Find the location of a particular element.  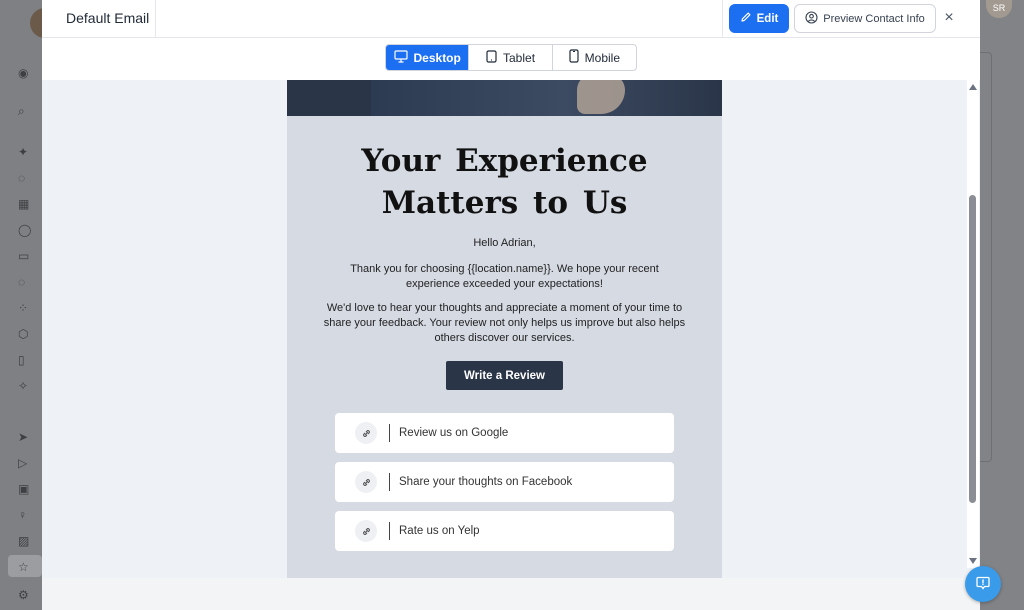

write-review-button: Write a Review is located at coordinates (504, 375).